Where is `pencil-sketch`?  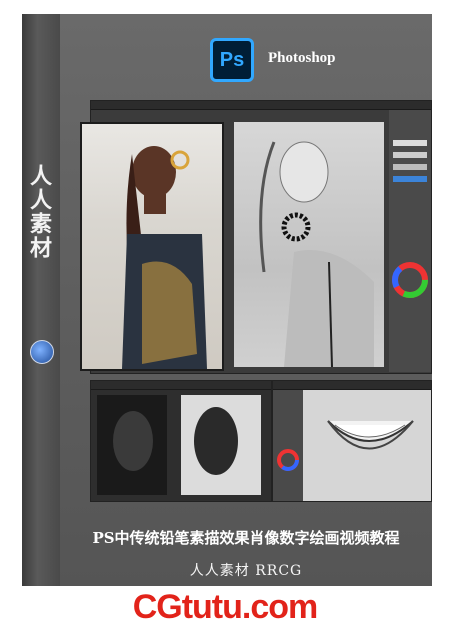 pencil-sketch is located at coordinates (309, 244).